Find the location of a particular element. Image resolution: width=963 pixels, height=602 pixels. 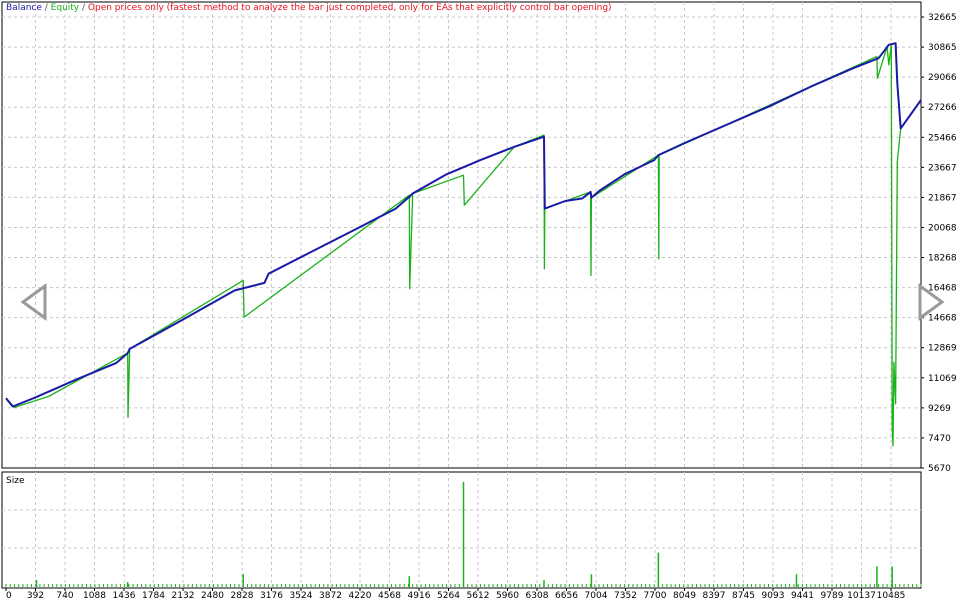

x-tick-label: 3872 is located at coordinates (330, 596).